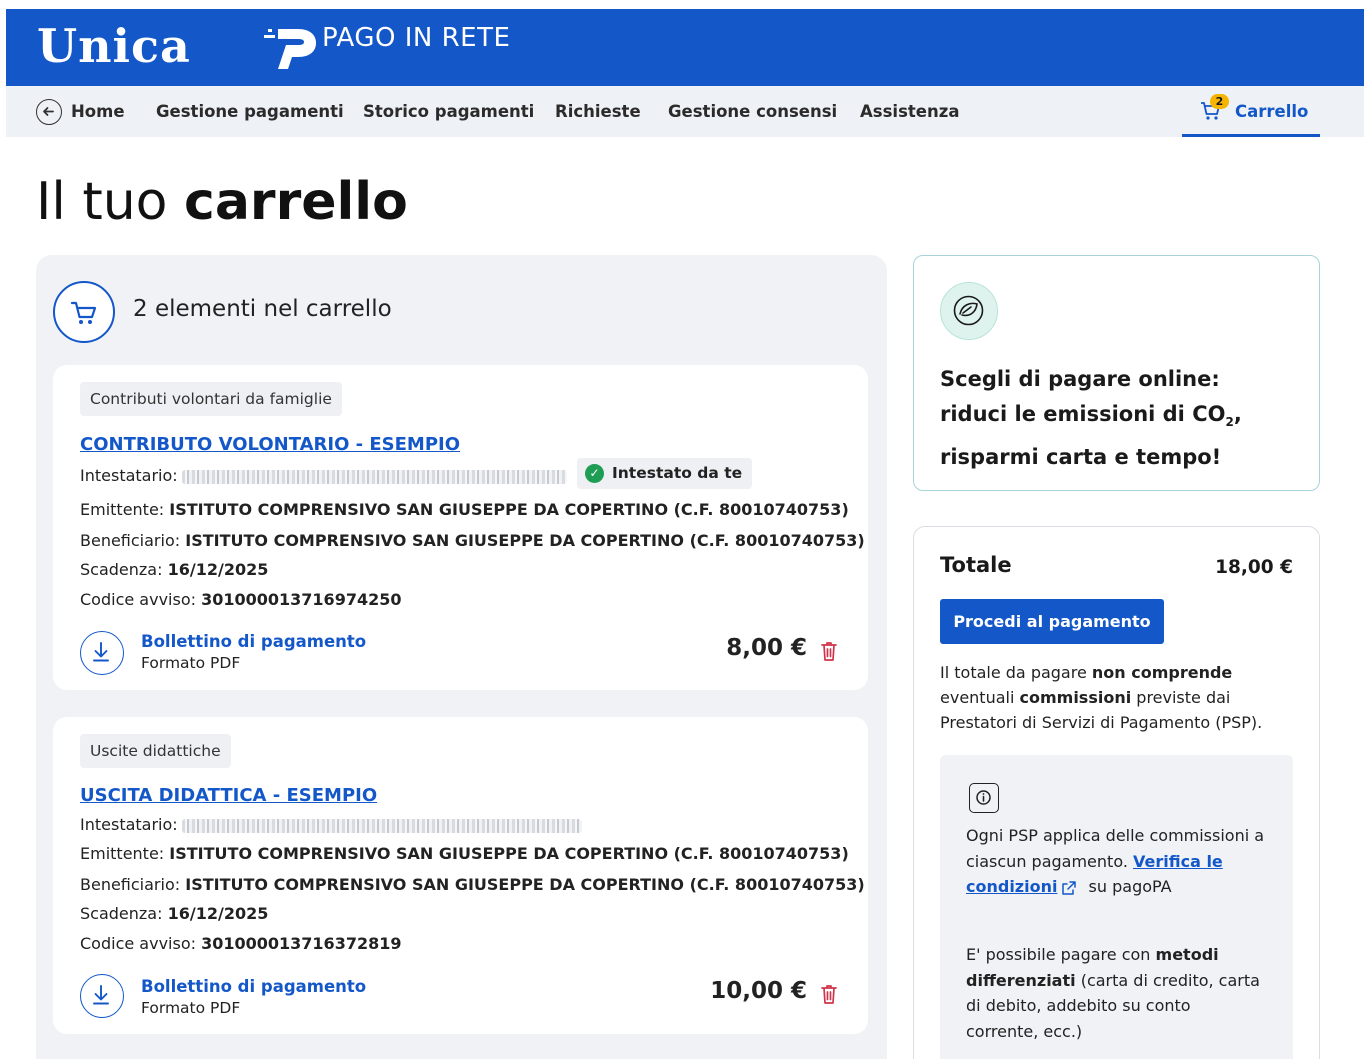 This screenshot has width=1364, height=1059. I want to click on proceed-to-payment-button: Procedi al pagamento, so click(1052, 621).